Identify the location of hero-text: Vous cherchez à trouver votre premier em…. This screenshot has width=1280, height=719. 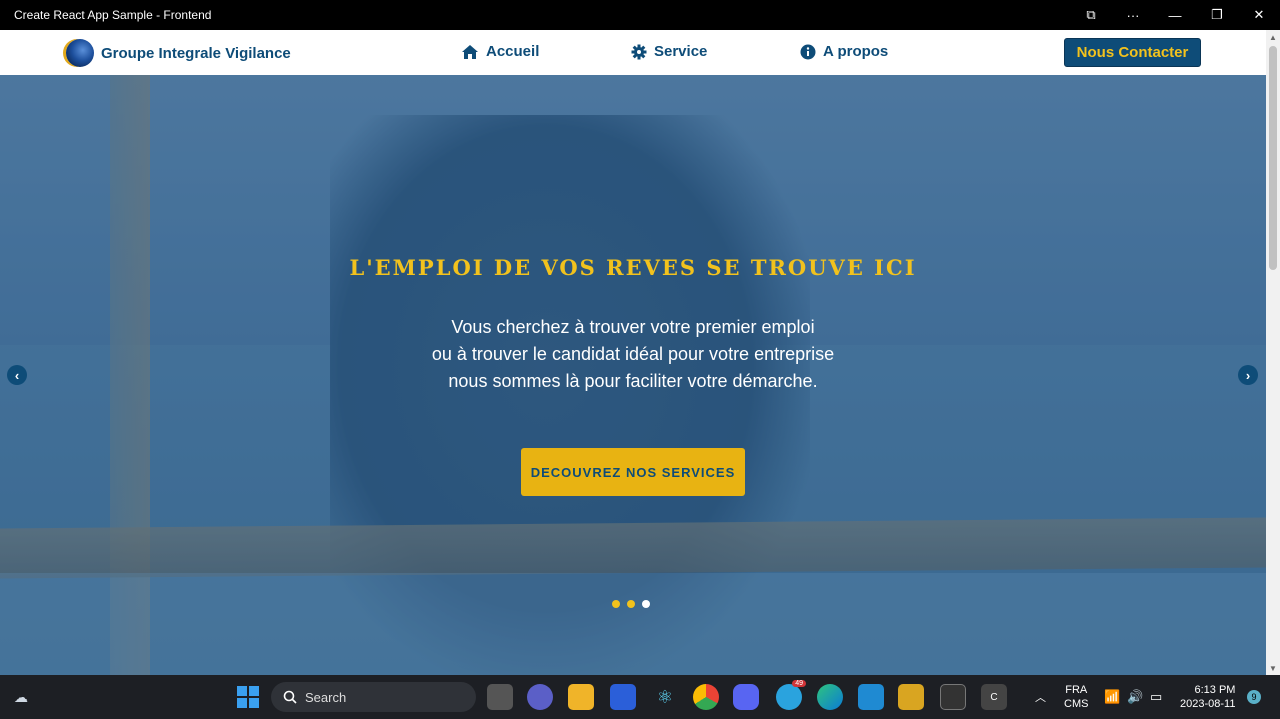
(633, 354).